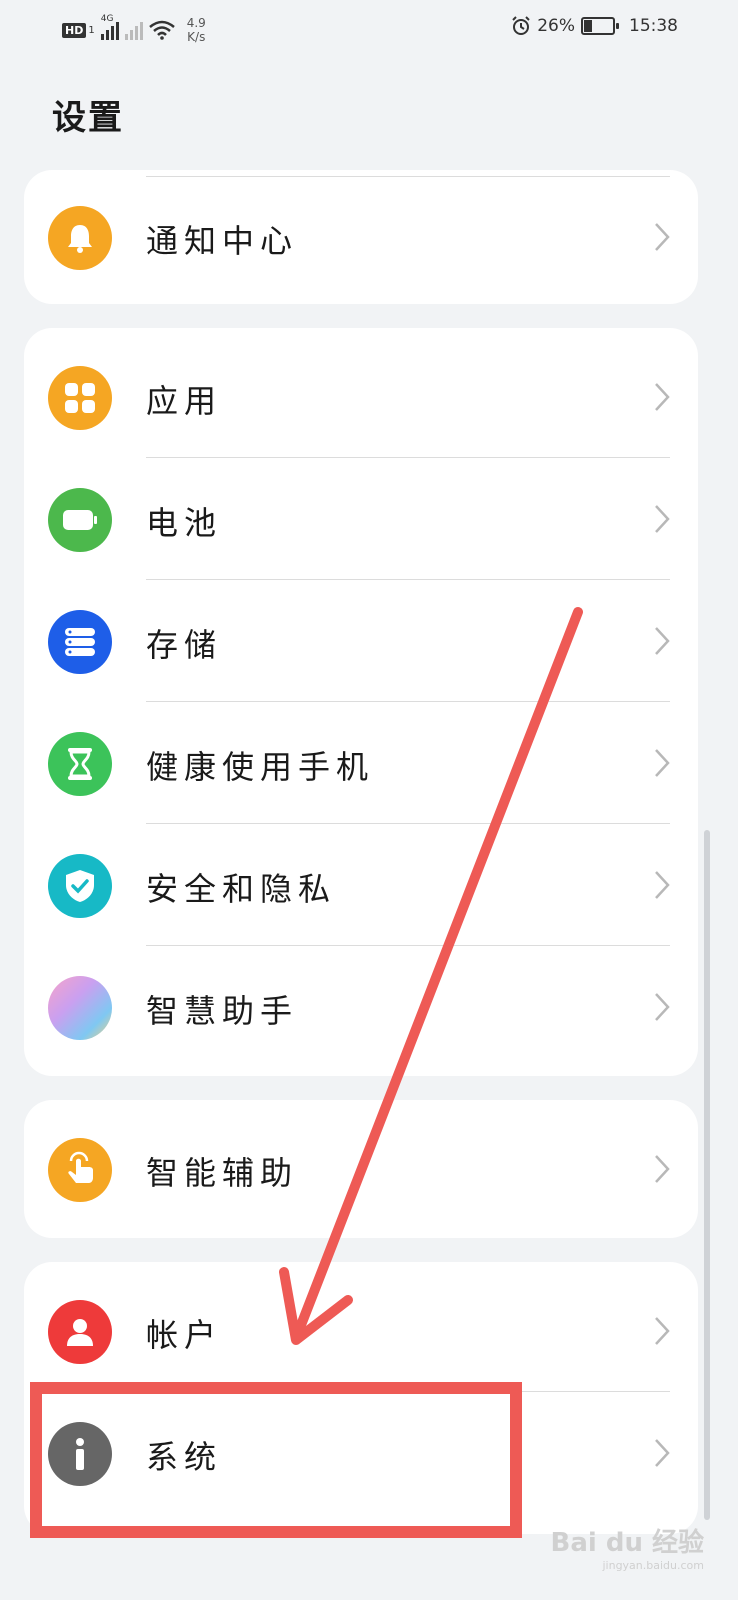  Describe the element at coordinates (184, 523) in the screenshot. I see `settings-item-label: 电池` at that location.